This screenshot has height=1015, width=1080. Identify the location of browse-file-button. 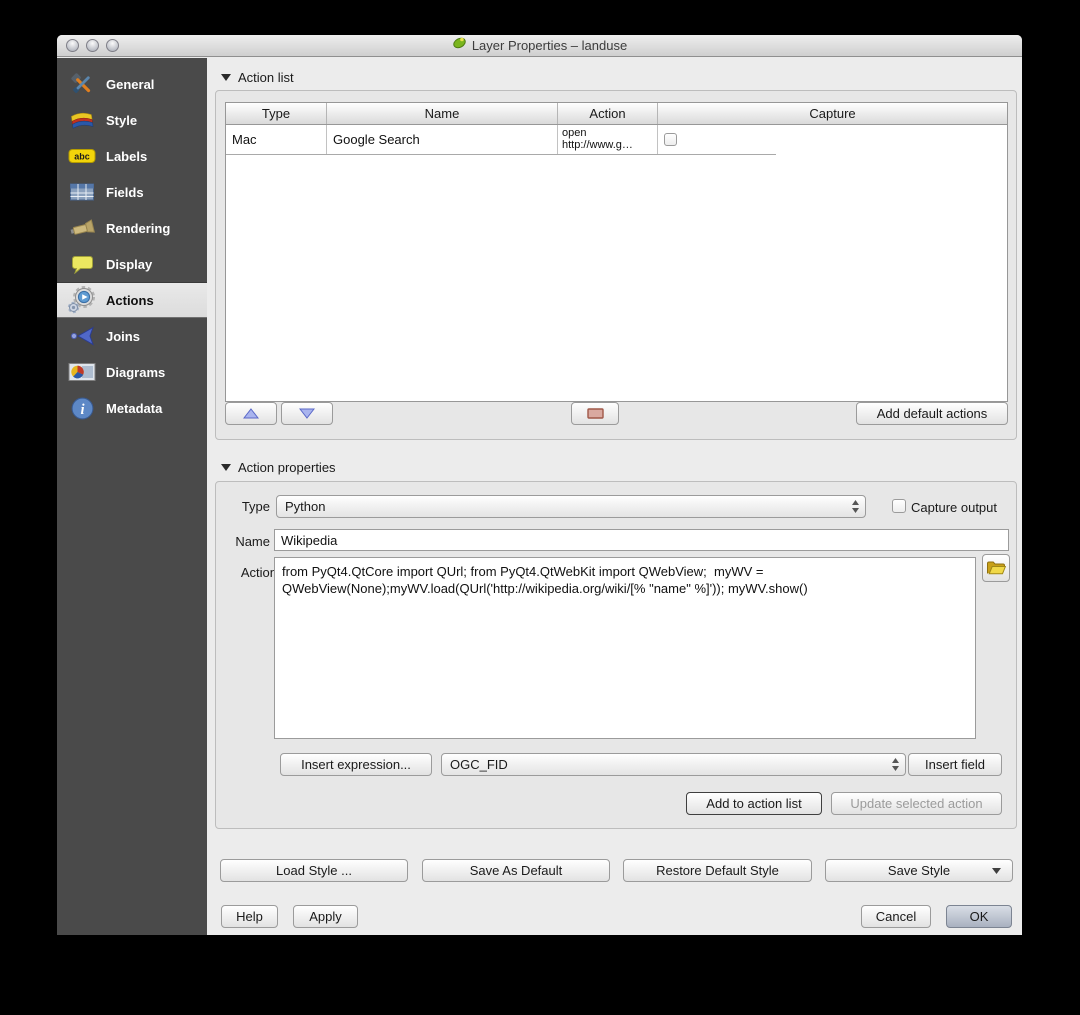
(996, 568).